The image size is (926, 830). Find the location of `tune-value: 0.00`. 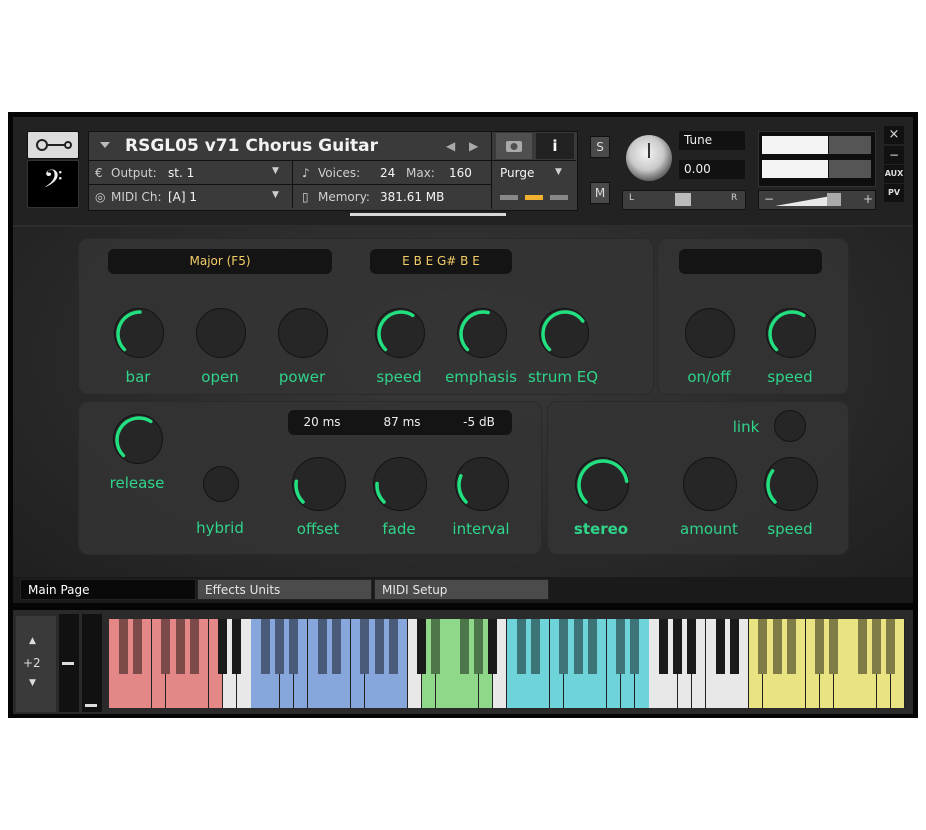

tune-value: 0.00 is located at coordinates (712, 169).